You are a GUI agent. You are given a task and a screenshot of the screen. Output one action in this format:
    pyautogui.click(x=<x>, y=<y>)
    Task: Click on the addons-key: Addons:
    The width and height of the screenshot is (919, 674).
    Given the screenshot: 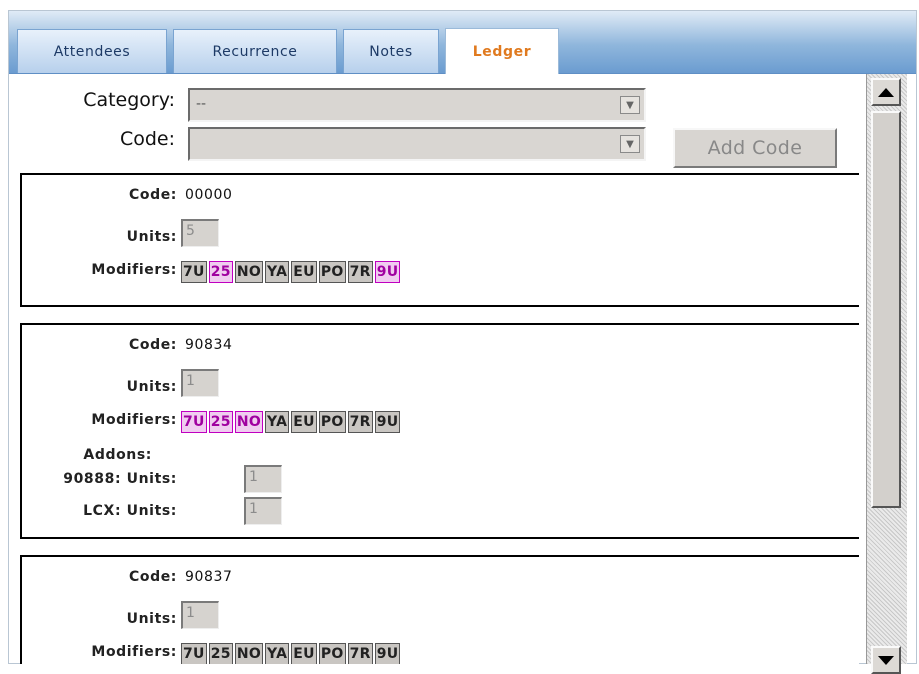 What is the action you would take?
    pyautogui.click(x=117, y=455)
    